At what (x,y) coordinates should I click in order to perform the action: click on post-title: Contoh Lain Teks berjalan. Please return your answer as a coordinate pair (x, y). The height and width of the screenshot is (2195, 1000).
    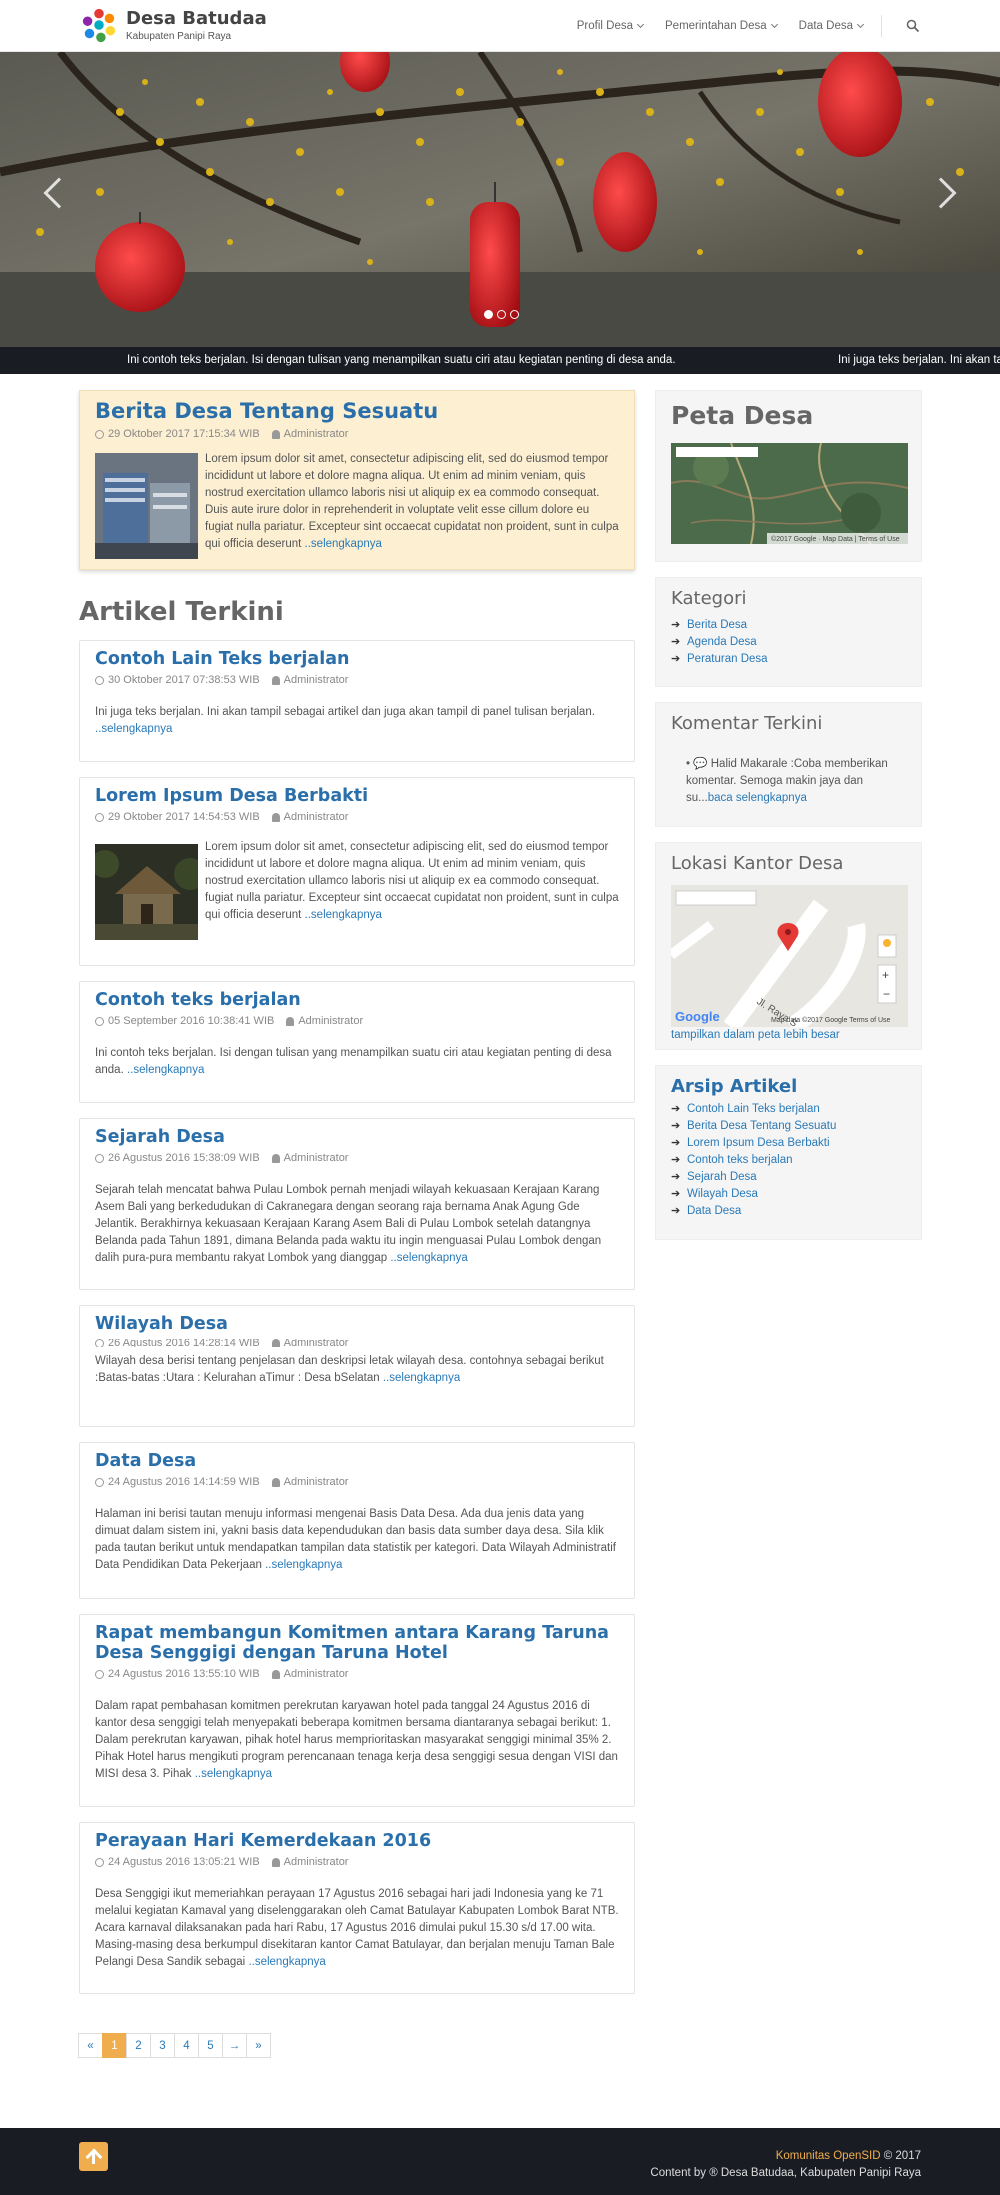
    Looking at the image, I should click on (357, 659).